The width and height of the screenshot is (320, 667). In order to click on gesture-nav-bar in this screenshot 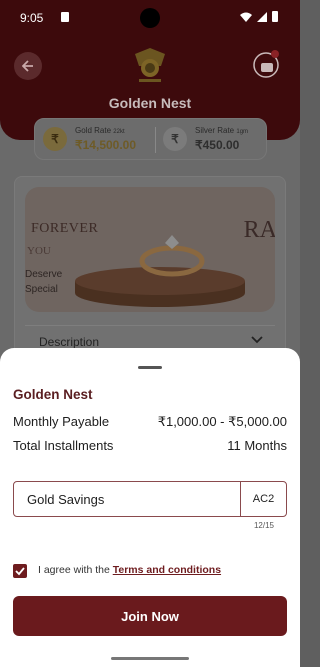, I will do `click(150, 658)`.